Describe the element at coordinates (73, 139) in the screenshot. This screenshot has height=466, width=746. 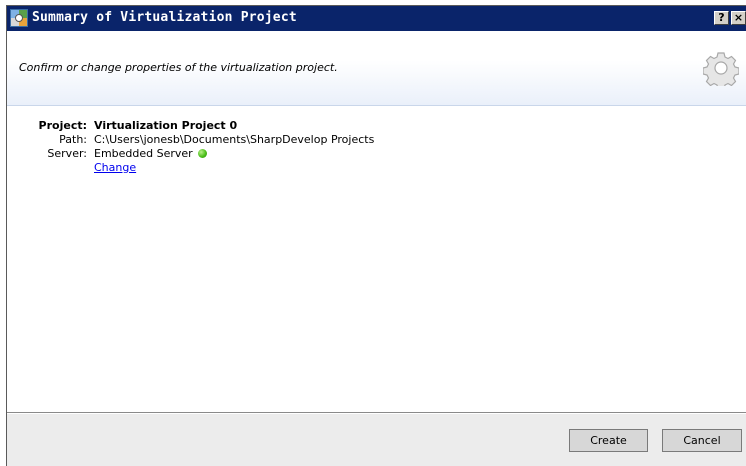
I see `path-label: Path:` at that location.